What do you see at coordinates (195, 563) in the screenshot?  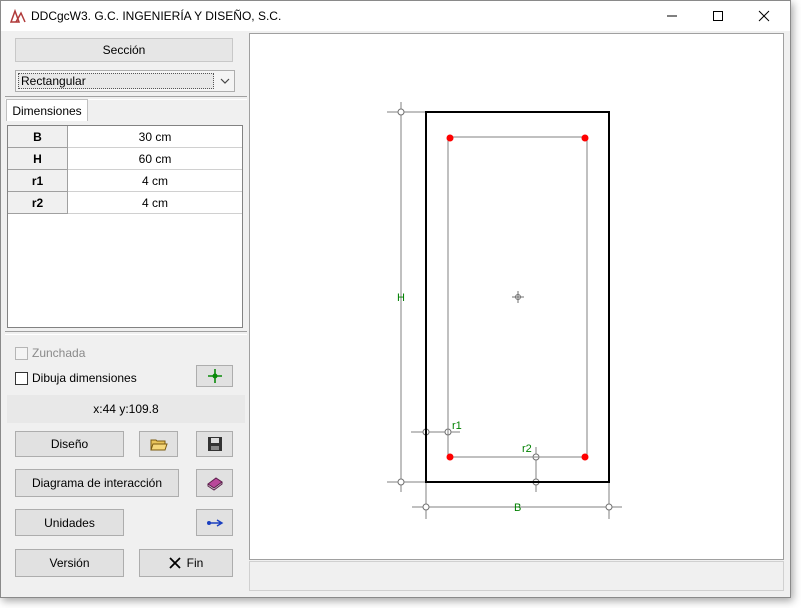 I see `fin-label: Fin` at bounding box center [195, 563].